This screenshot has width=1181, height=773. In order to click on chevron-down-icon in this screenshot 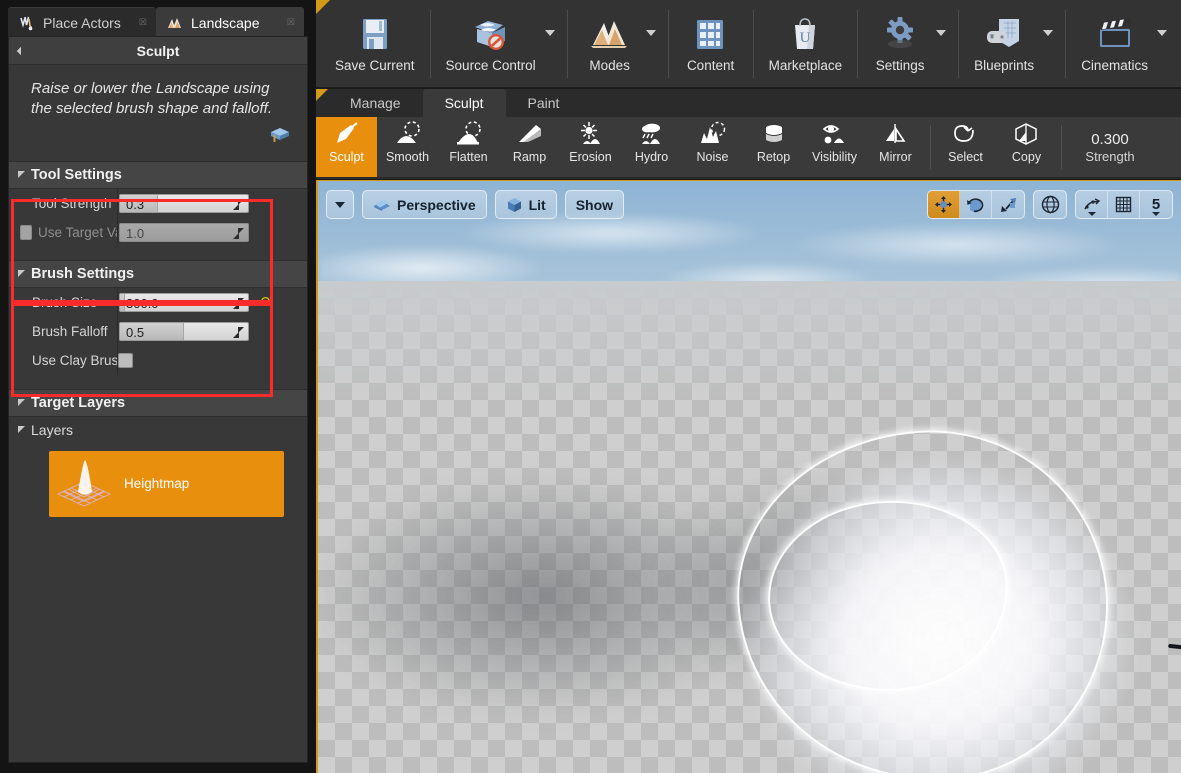, I will do `click(1091, 214)`.